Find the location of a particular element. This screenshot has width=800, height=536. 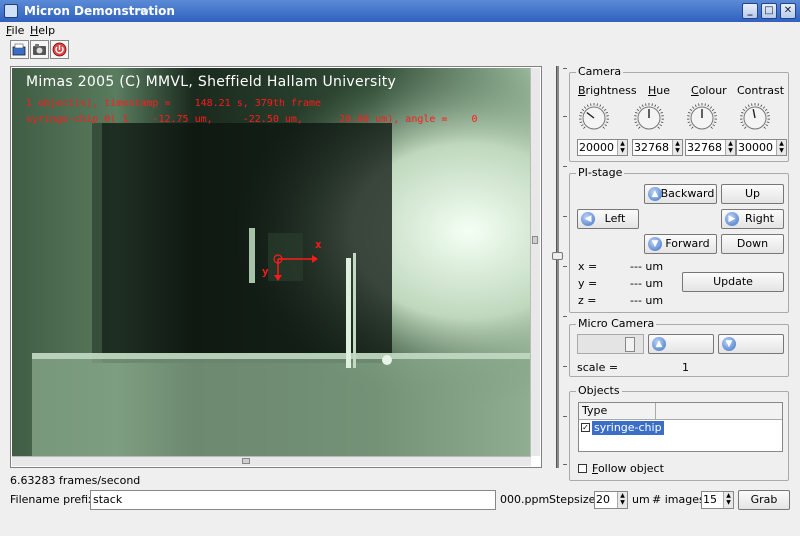

backward-button: ▲ Backward is located at coordinates (680, 194).